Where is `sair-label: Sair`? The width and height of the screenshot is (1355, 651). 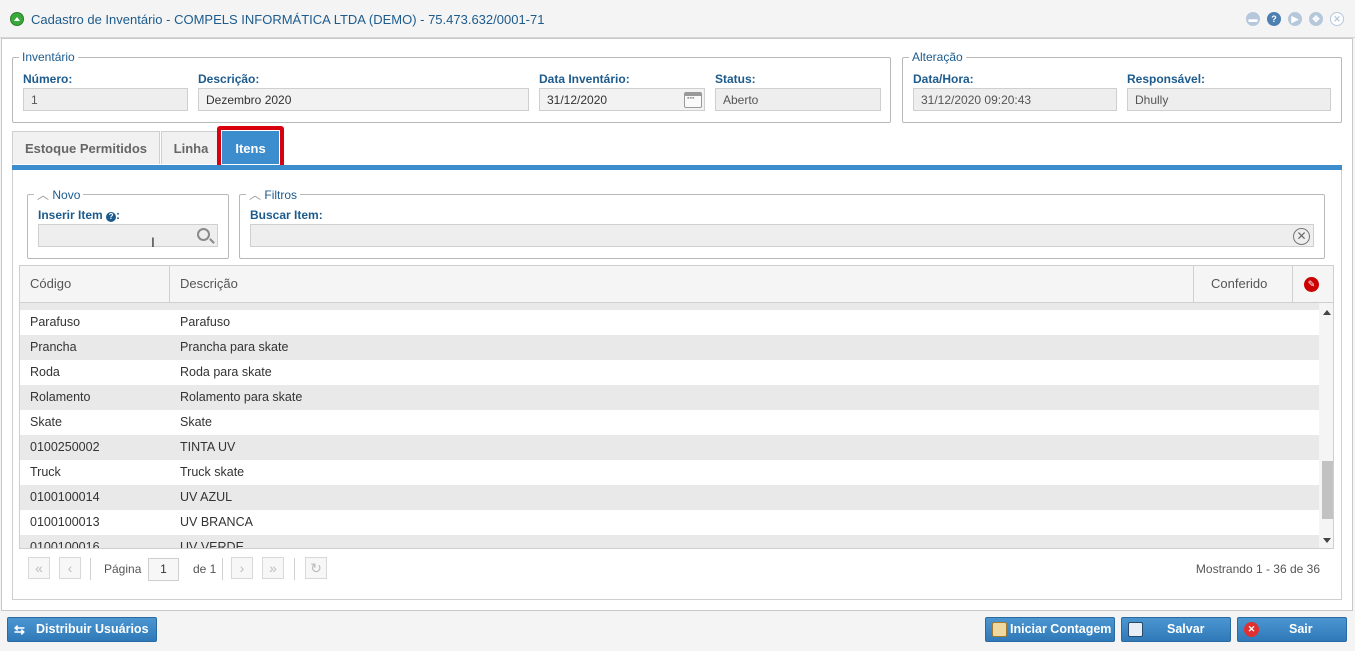 sair-label: Sair is located at coordinates (1301, 629).